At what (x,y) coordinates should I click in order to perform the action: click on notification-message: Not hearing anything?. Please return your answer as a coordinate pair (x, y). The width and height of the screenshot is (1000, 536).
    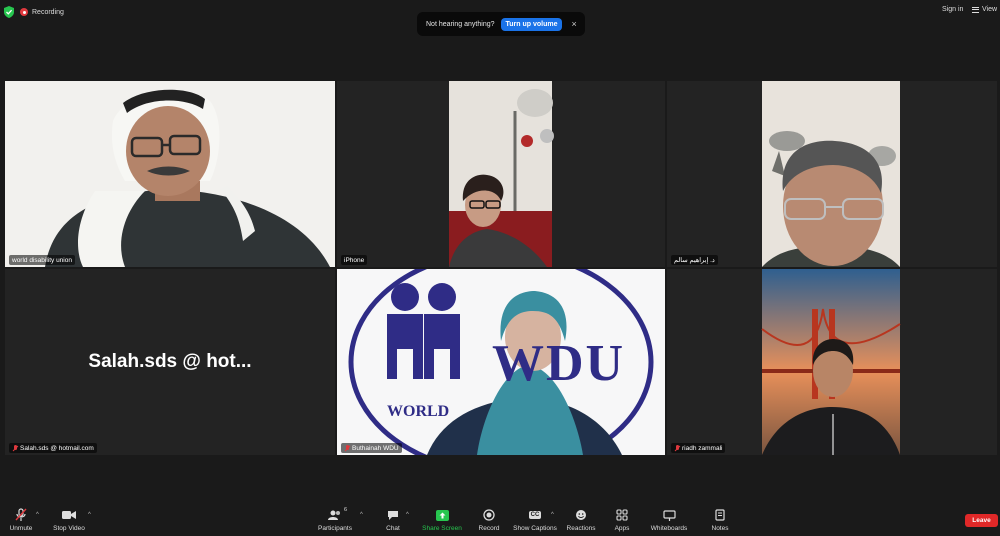
    Looking at the image, I should click on (460, 24).